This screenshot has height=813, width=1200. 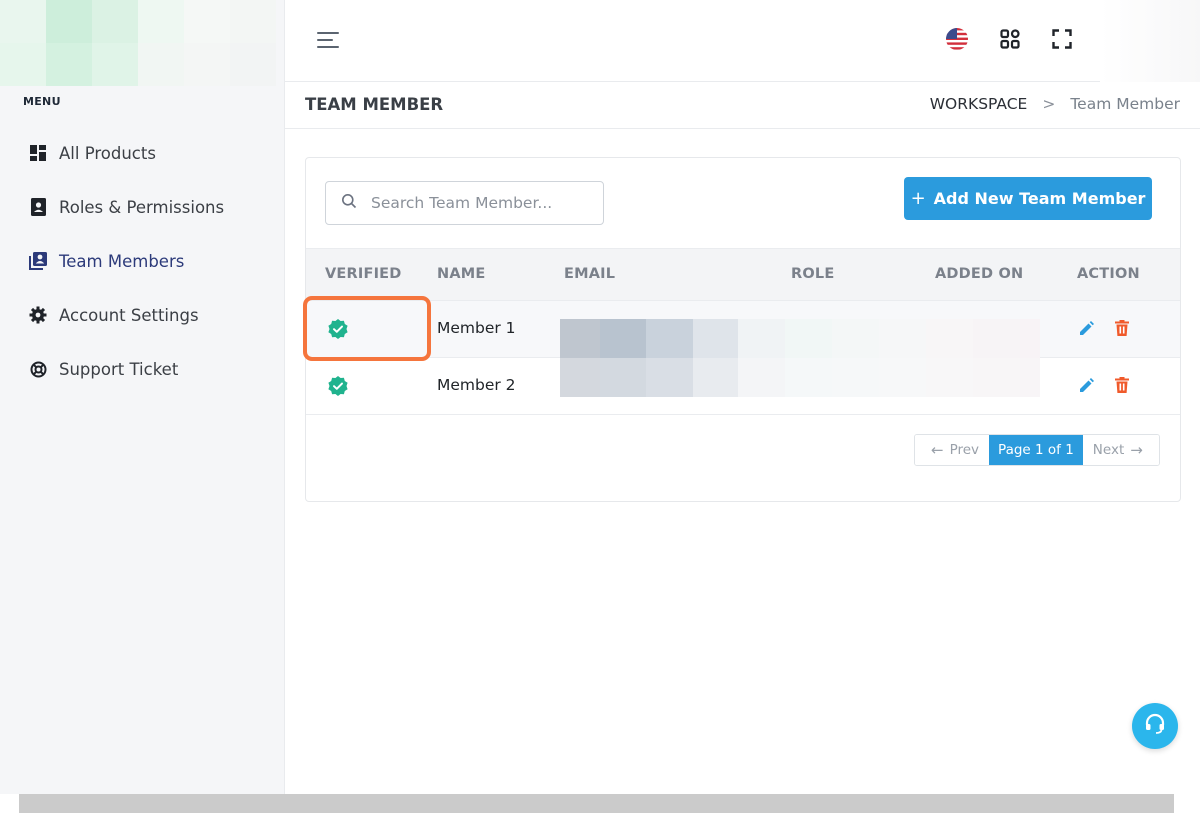 What do you see at coordinates (1150, 41) in the screenshot?
I see `topbar-fade` at bounding box center [1150, 41].